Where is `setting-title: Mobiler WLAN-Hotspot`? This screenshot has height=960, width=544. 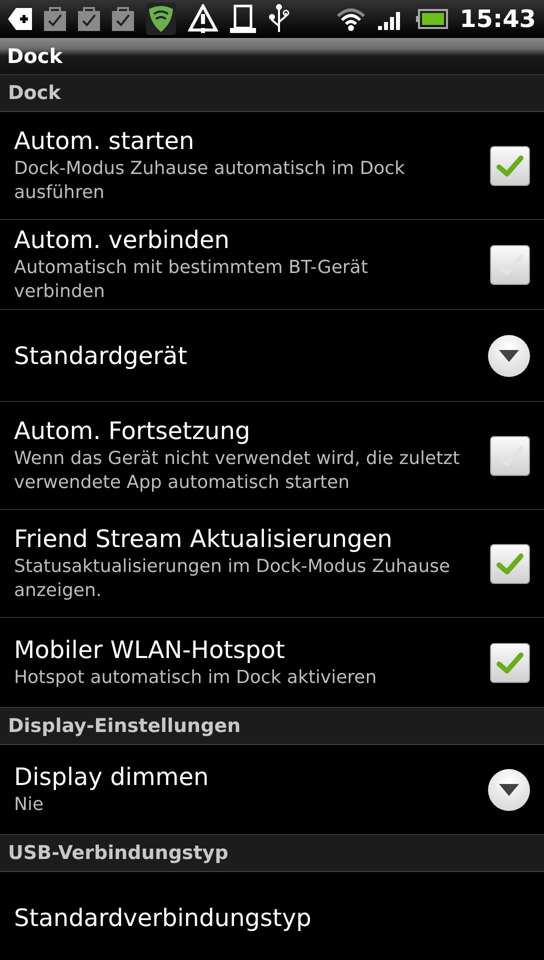 setting-title: Mobiler WLAN-Hotspot is located at coordinates (150, 650).